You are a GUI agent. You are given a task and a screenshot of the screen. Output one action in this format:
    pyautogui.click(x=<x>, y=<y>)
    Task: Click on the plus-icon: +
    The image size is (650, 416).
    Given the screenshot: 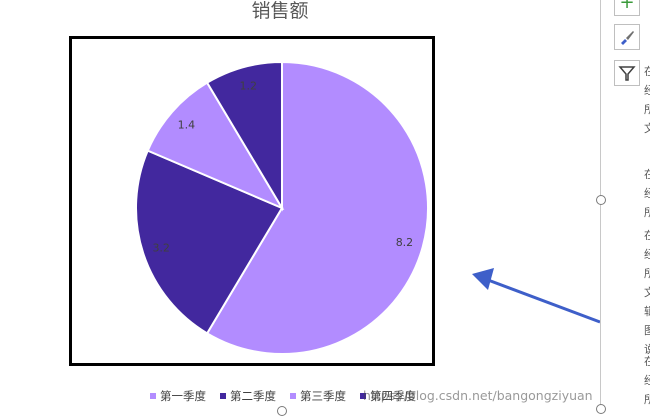 What is the action you would take?
    pyautogui.click(x=627, y=6)
    